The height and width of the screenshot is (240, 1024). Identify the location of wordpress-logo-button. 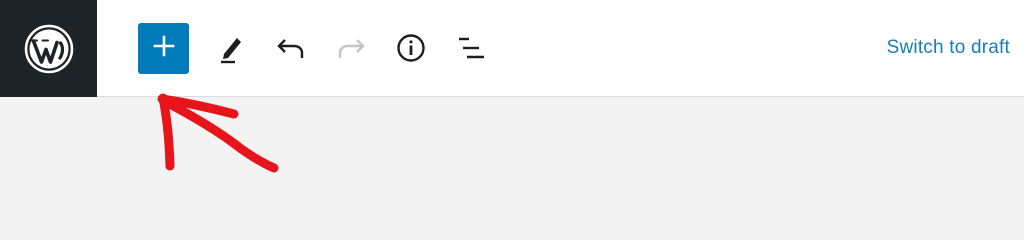
(48, 48).